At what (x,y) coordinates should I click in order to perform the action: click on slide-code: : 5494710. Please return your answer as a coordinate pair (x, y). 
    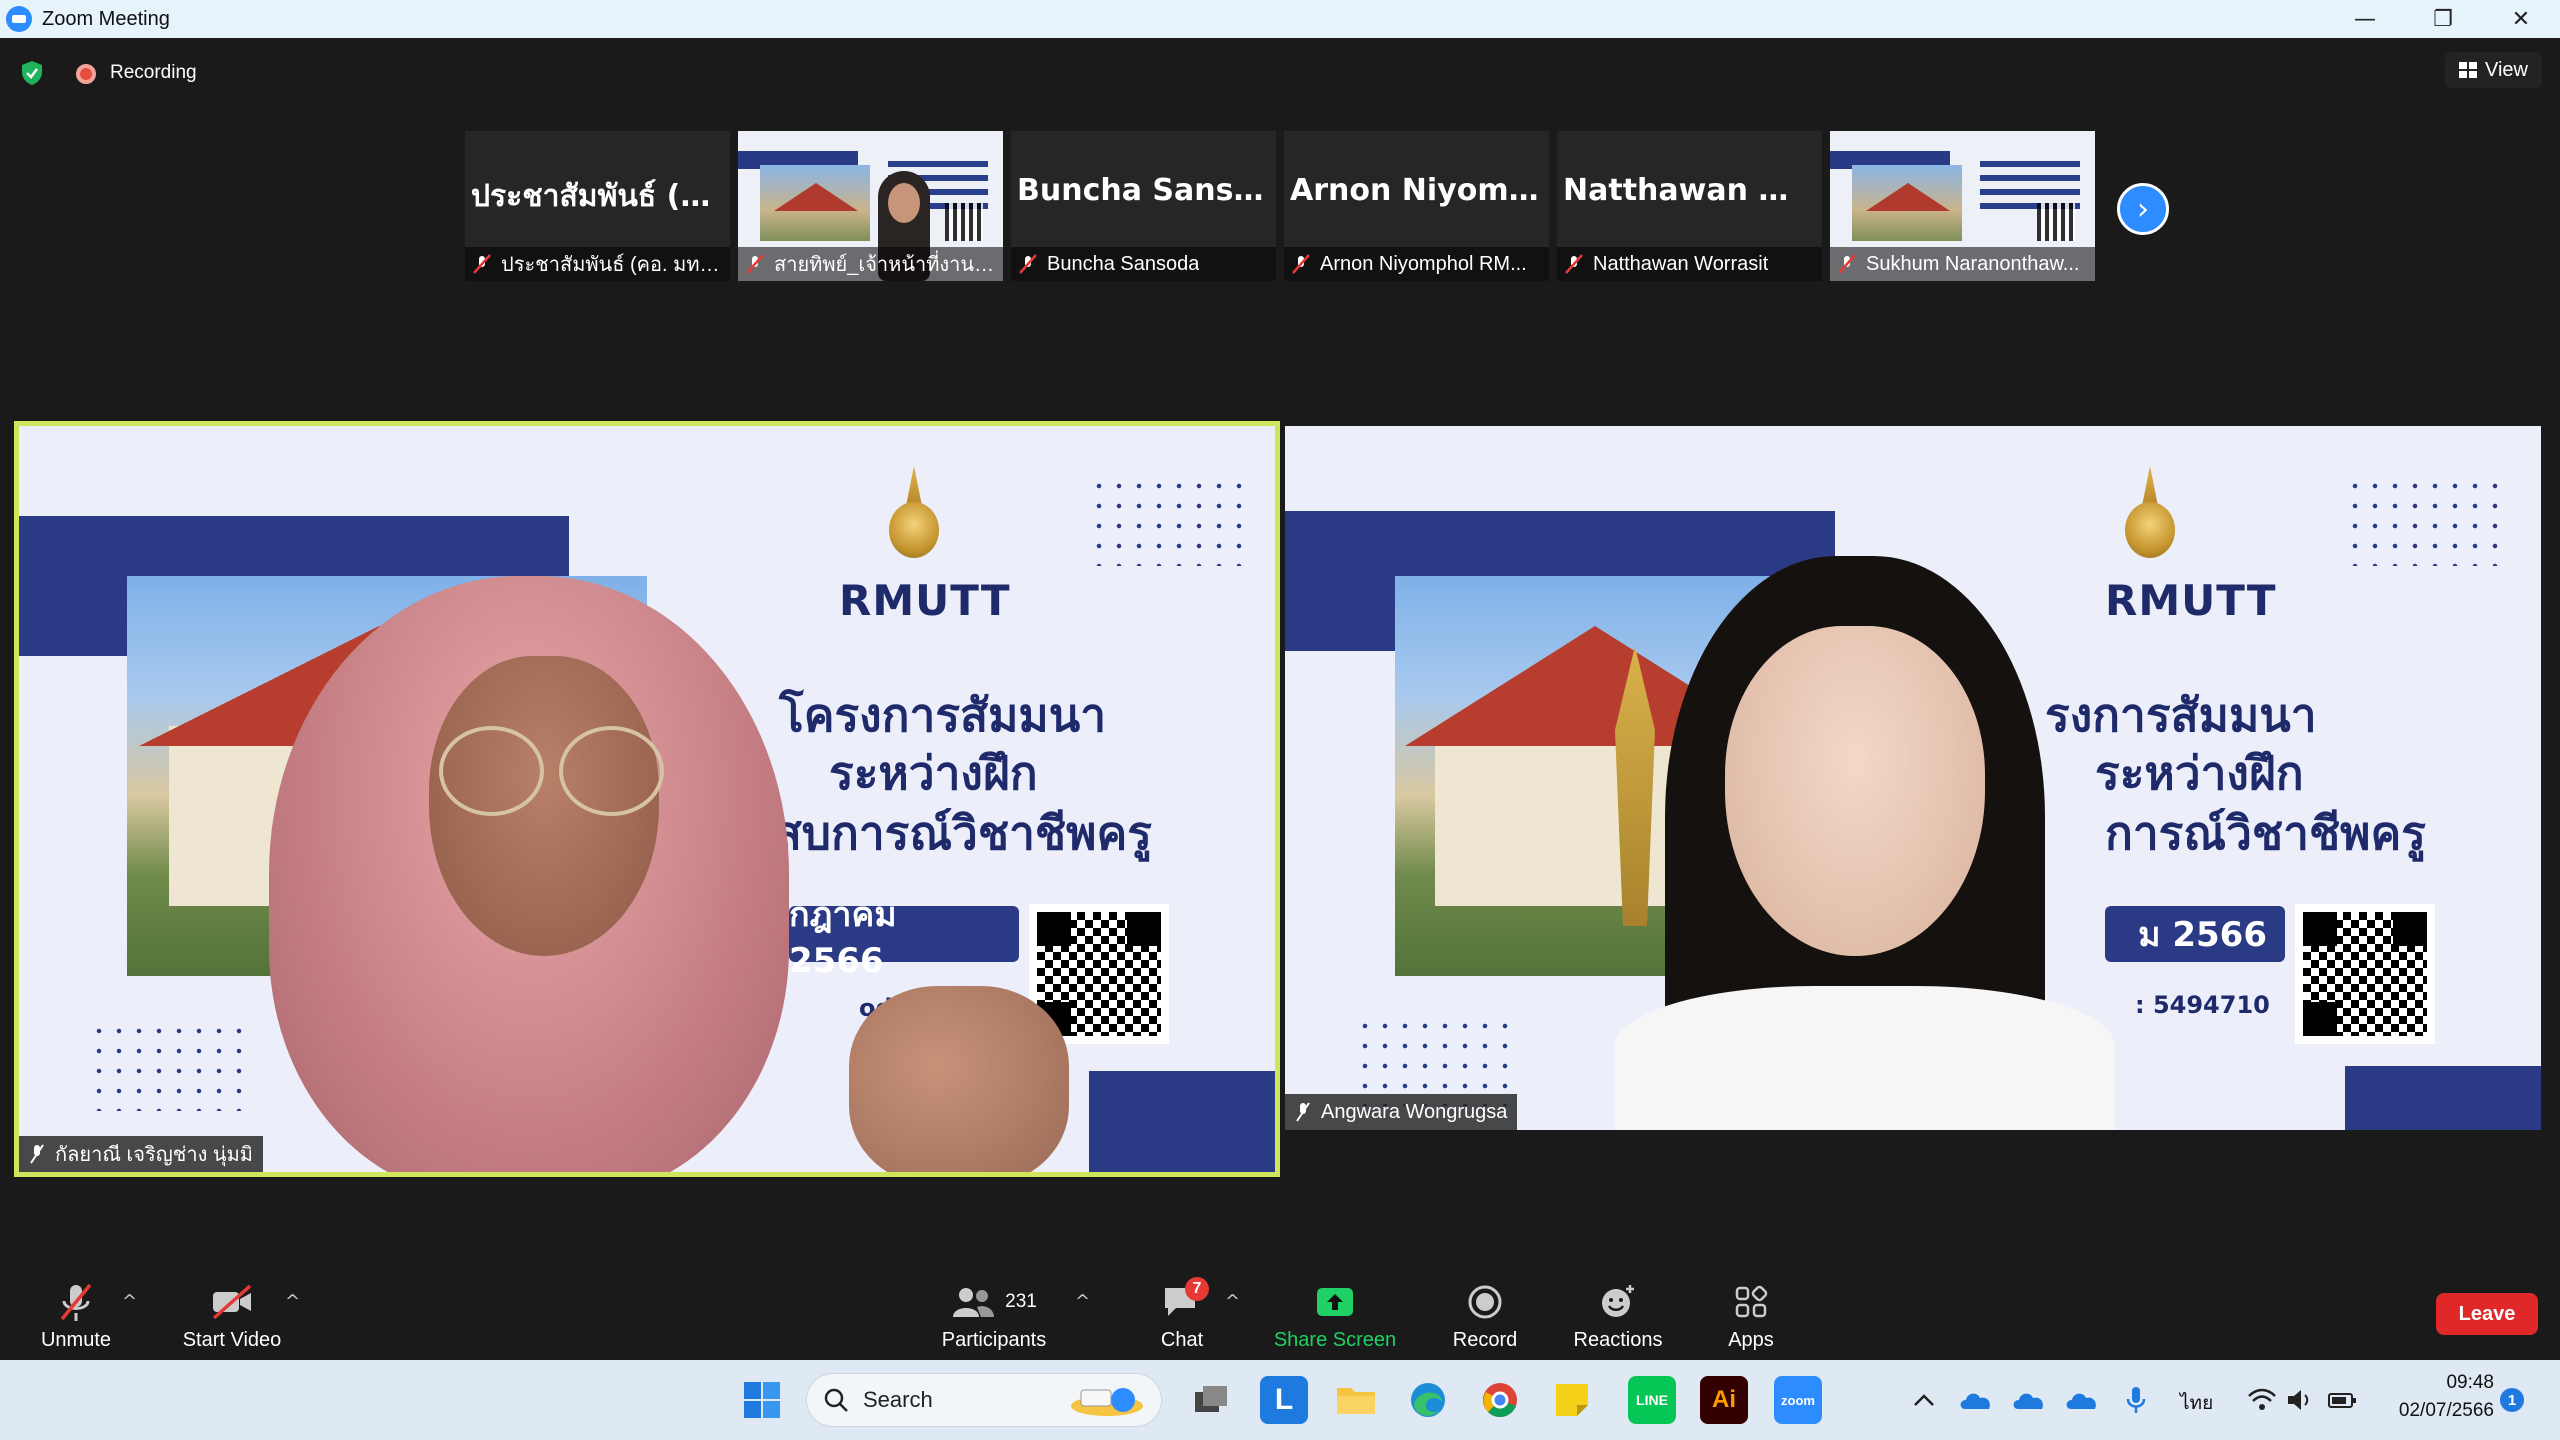
    Looking at the image, I should click on (2202, 1005).